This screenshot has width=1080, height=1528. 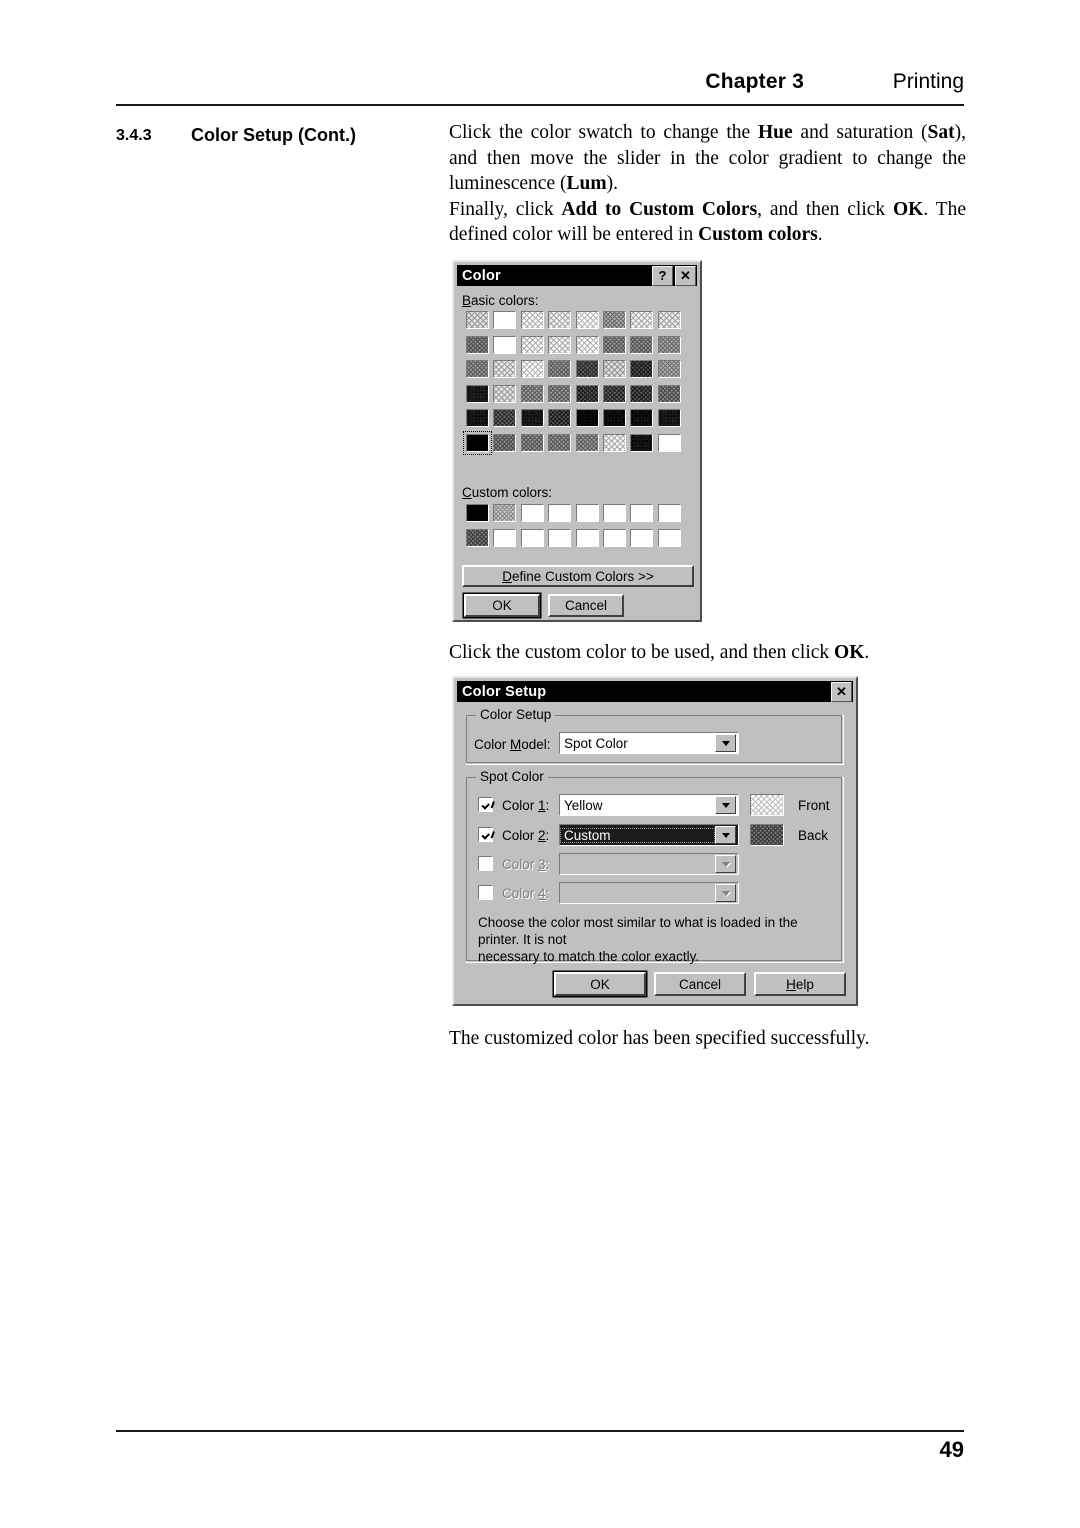 I want to click on basic-color-swatch-selected, so click(x=477, y=443).